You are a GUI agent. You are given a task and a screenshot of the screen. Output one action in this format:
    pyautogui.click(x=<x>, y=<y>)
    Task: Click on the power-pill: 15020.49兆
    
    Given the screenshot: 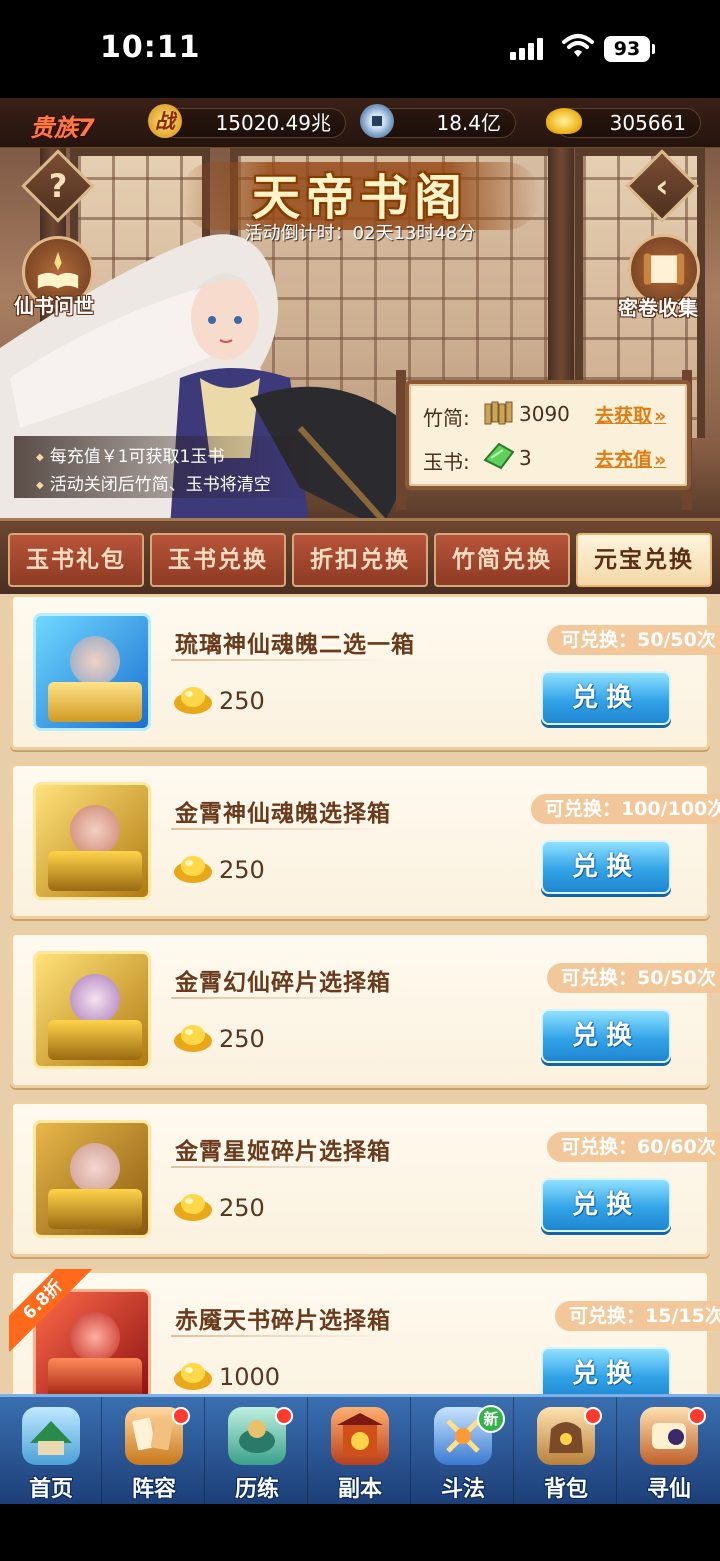 What is the action you would take?
    pyautogui.click(x=253, y=123)
    